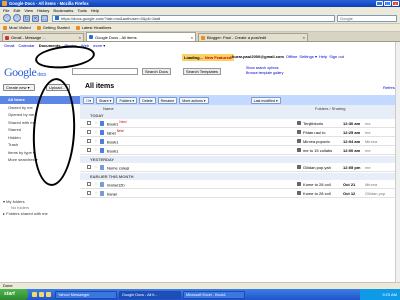  What do you see at coordinates (40, 108) in the screenshot?
I see `nav-owned-by-me: Owned by me` at bounding box center [40, 108].